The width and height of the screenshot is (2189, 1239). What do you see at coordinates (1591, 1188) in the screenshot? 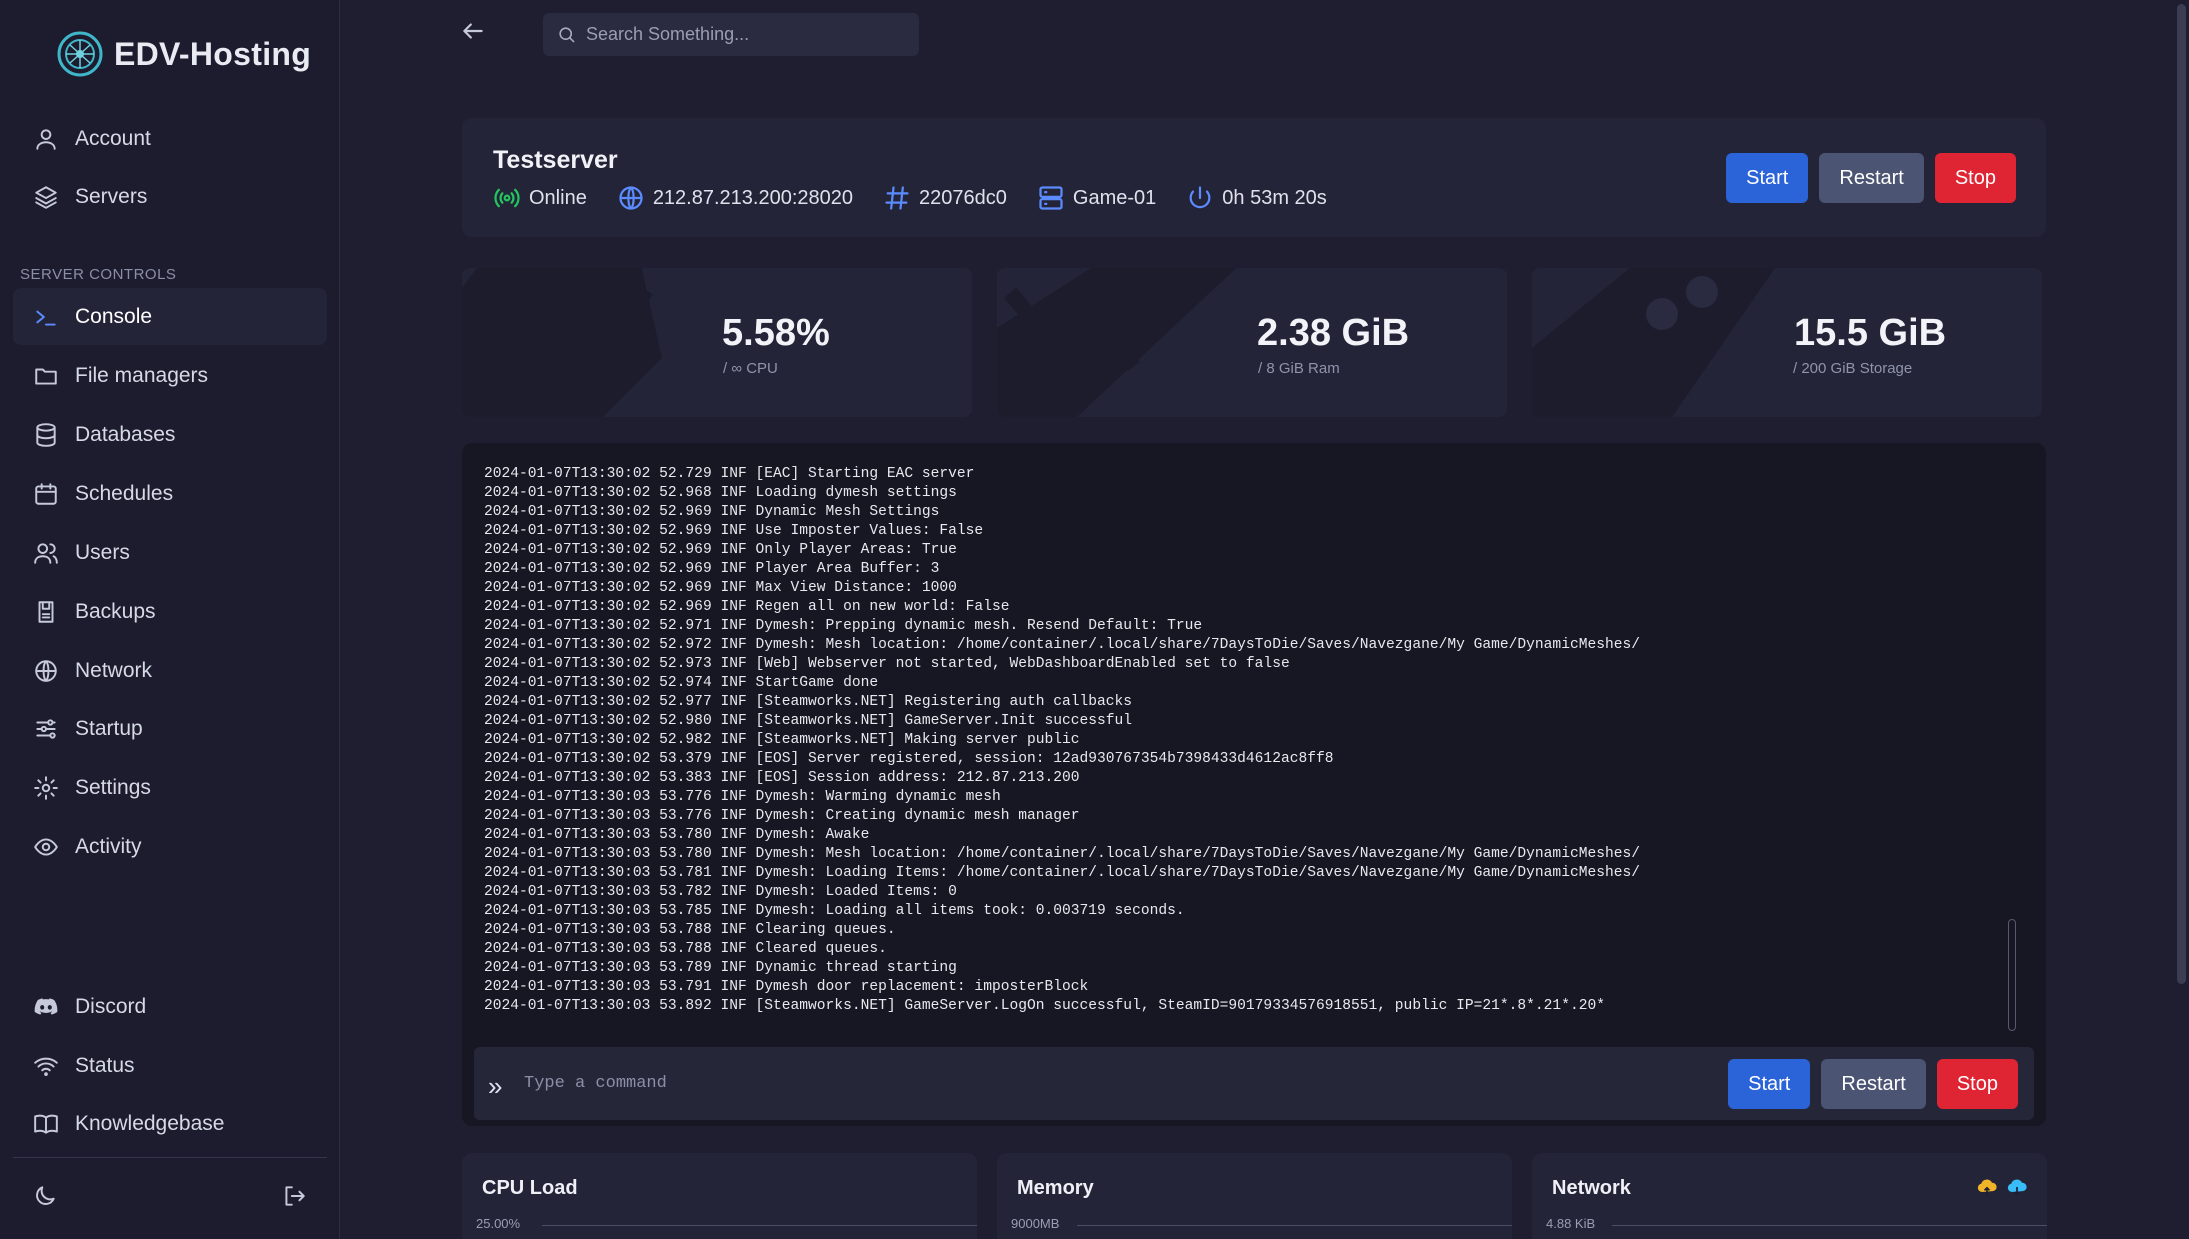
I see `chart-title: Network` at bounding box center [1591, 1188].